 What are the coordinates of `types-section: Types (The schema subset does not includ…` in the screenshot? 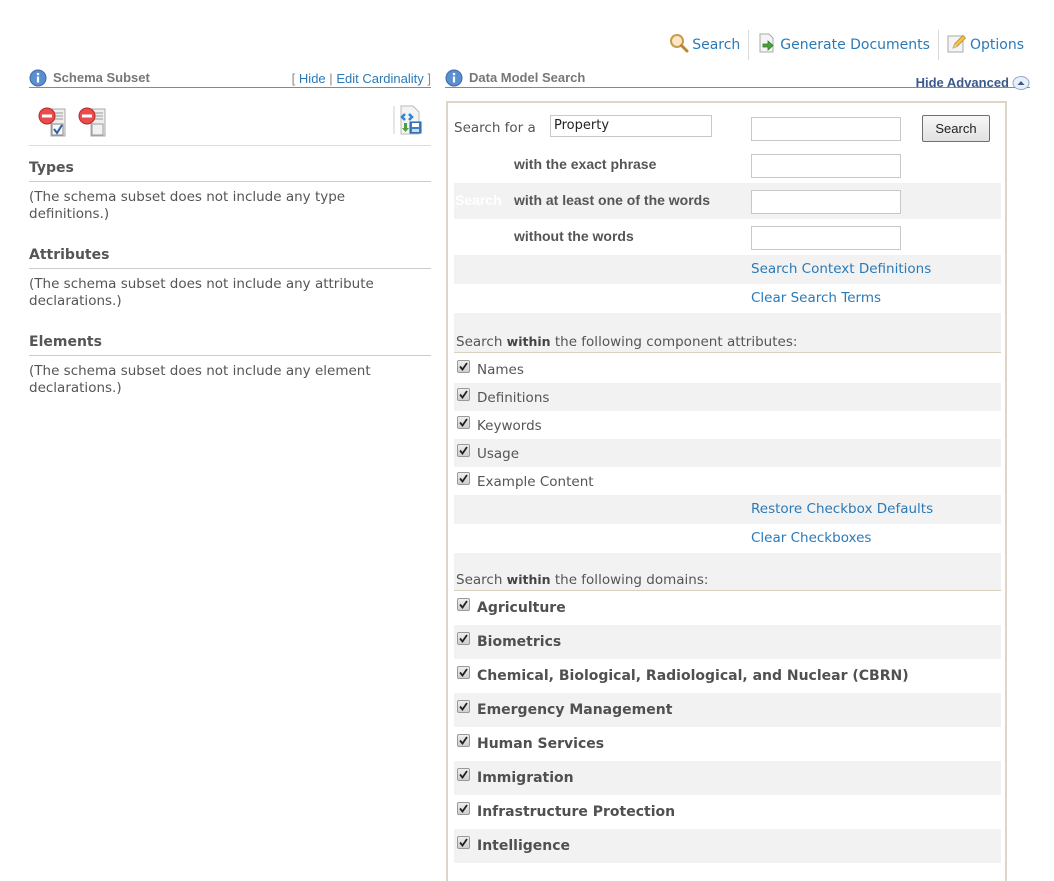 It's located at (230, 184).